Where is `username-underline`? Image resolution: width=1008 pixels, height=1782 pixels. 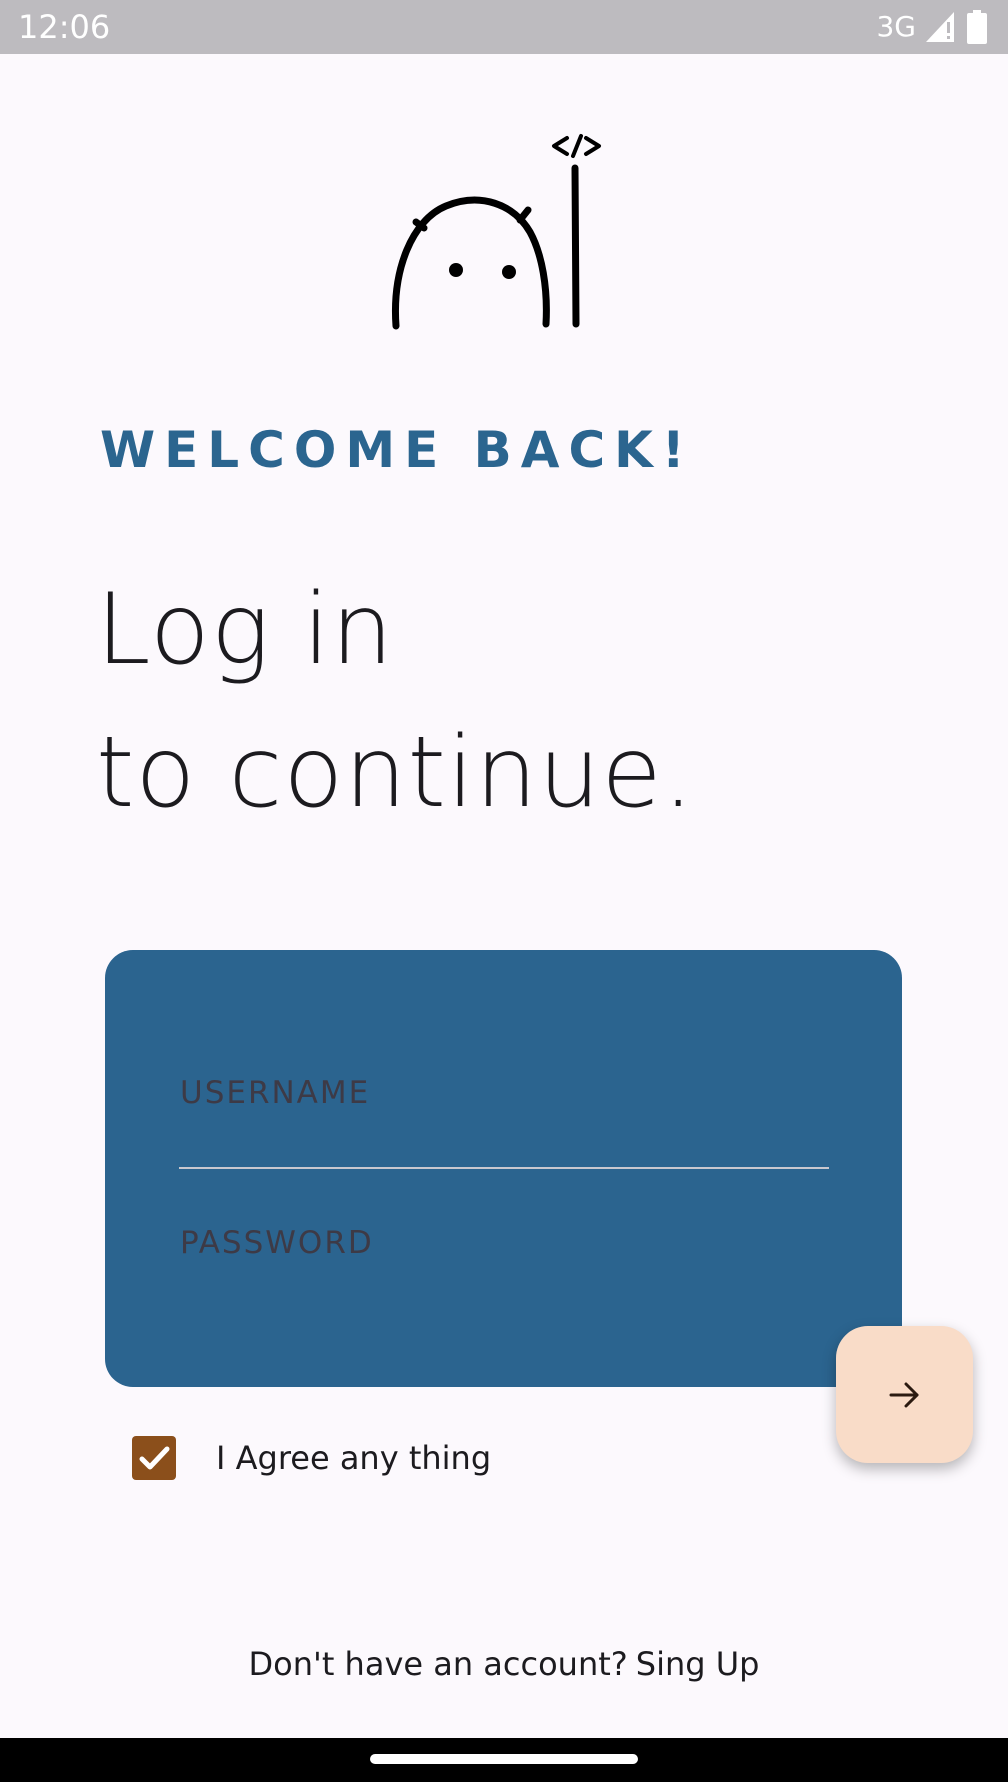 username-underline is located at coordinates (504, 1168).